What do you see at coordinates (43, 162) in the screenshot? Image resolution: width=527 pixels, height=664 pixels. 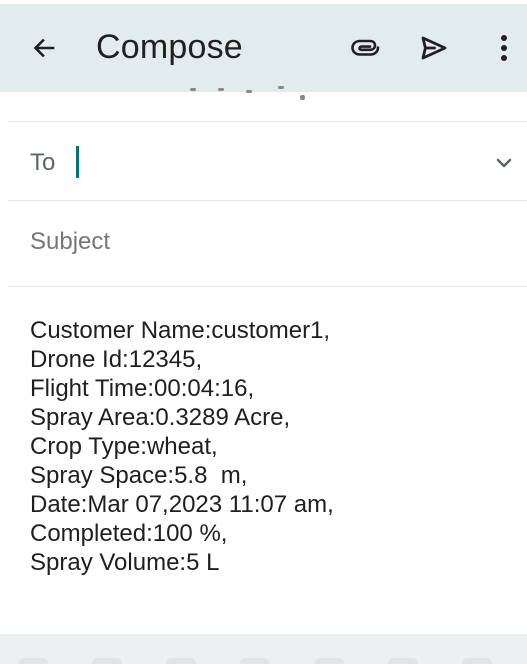 I see `to-label: To` at bounding box center [43, 162].